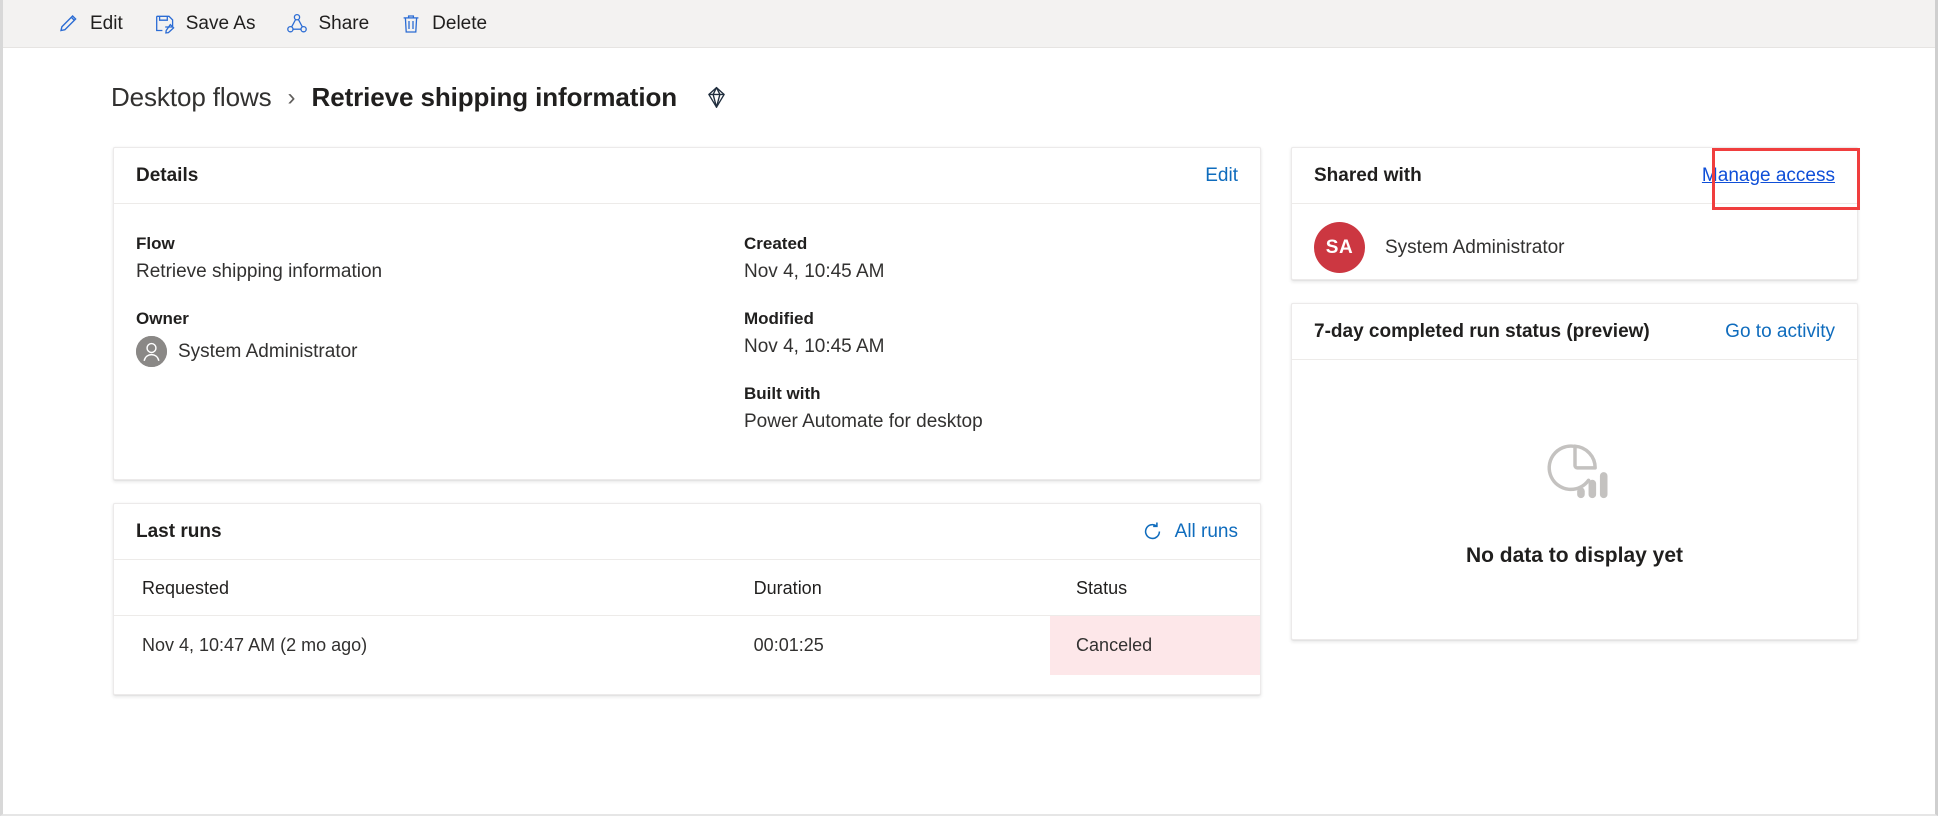 Image resolution: width=1938 pixels, height=816 pixels. What do you see at coordinates (494, 97) in the screenshot?
I see `page-title: Retrieve shipping information` at bounding box center [494, 97].